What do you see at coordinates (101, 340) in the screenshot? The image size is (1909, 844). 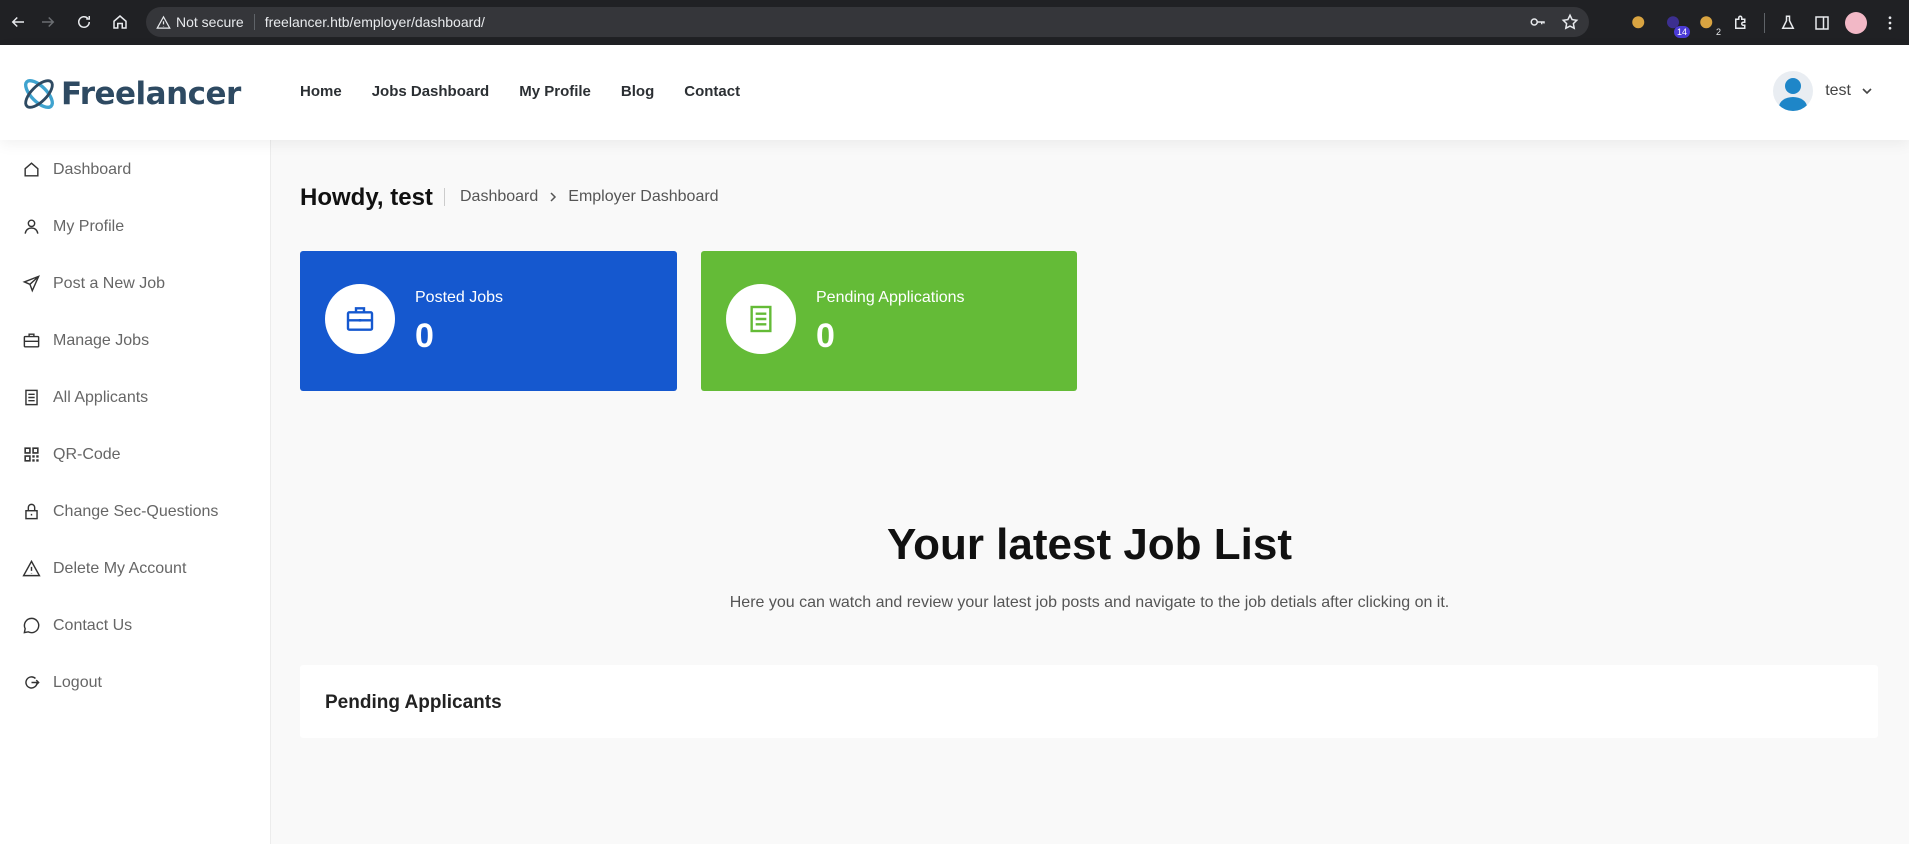 I see `sidebar-item-label: Manage Jobs` at bounding box center [101, 340].